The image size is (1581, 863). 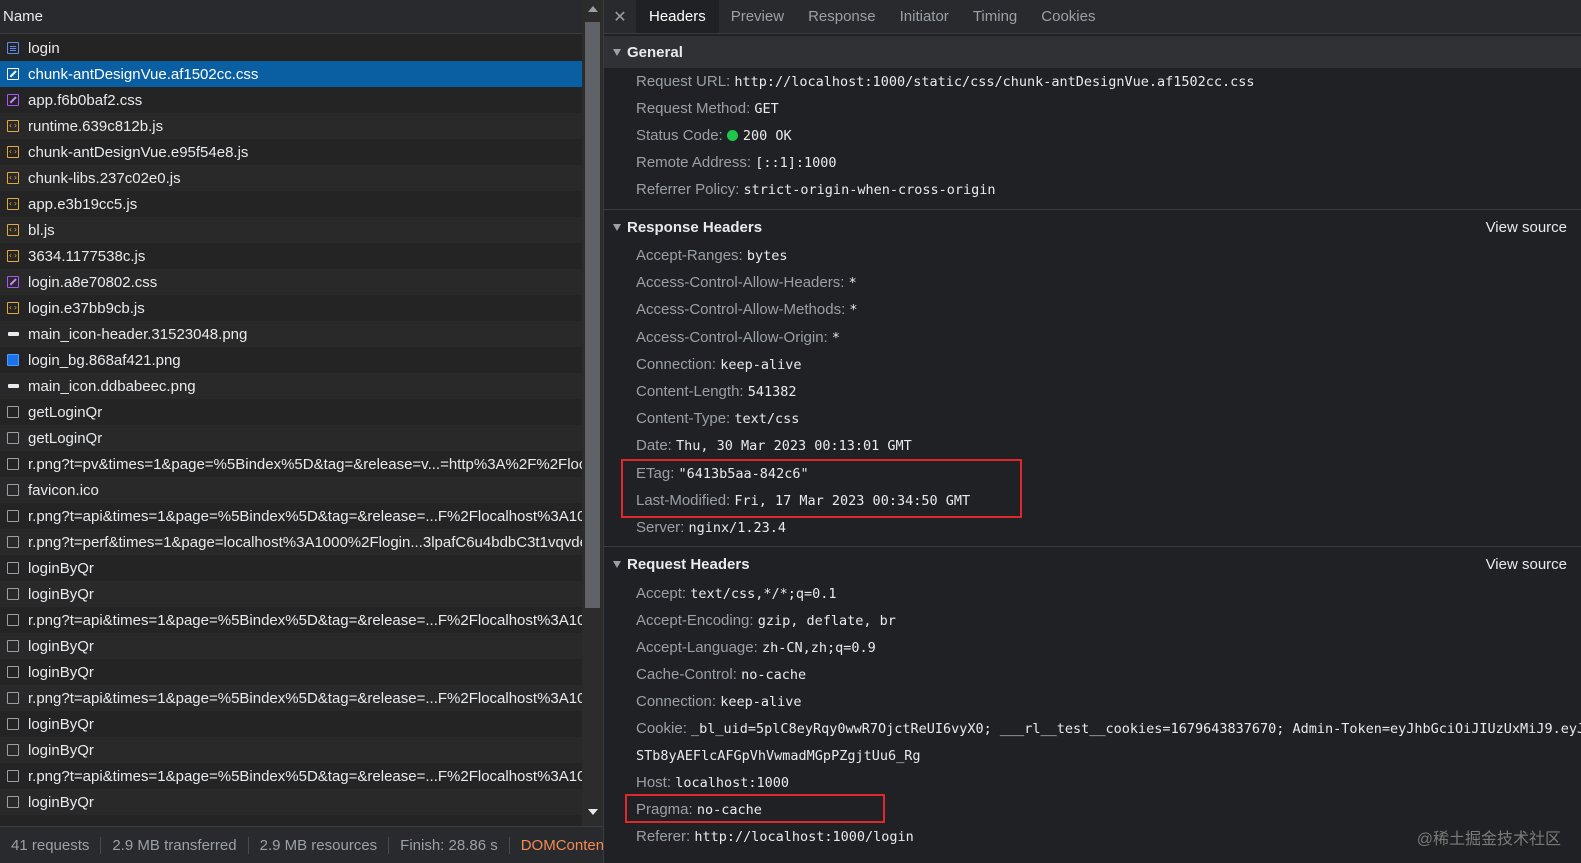 What do you see at coordinates (711, 527) in the screenshot?
I see `header-row: Server: nginx/1.23.4` at bounding box center [711, 527].